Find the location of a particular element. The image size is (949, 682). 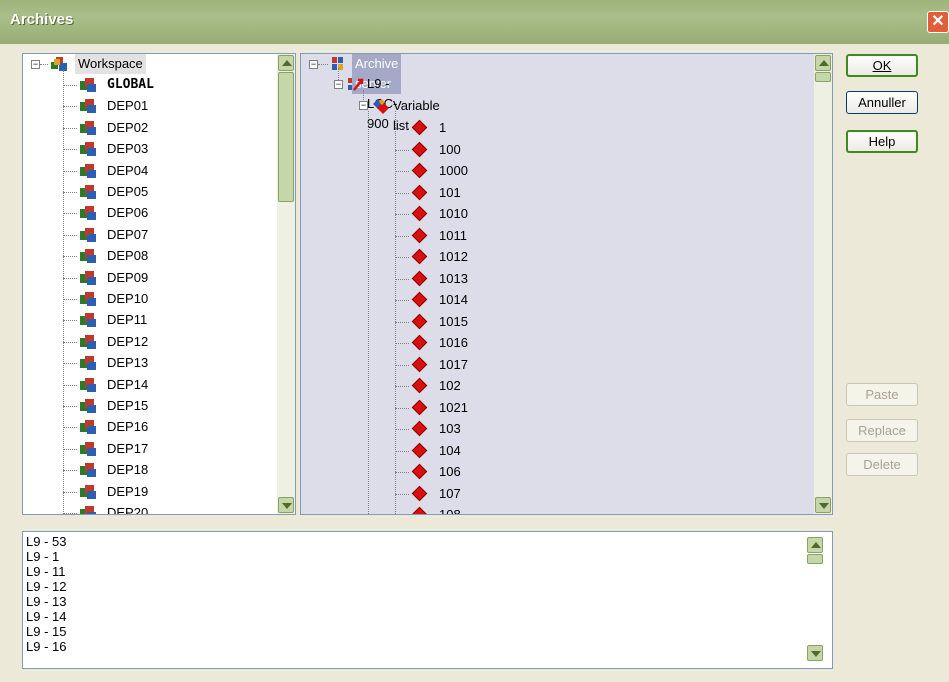

tree-item-variable: 1013 is located at coordinates (453, 279).